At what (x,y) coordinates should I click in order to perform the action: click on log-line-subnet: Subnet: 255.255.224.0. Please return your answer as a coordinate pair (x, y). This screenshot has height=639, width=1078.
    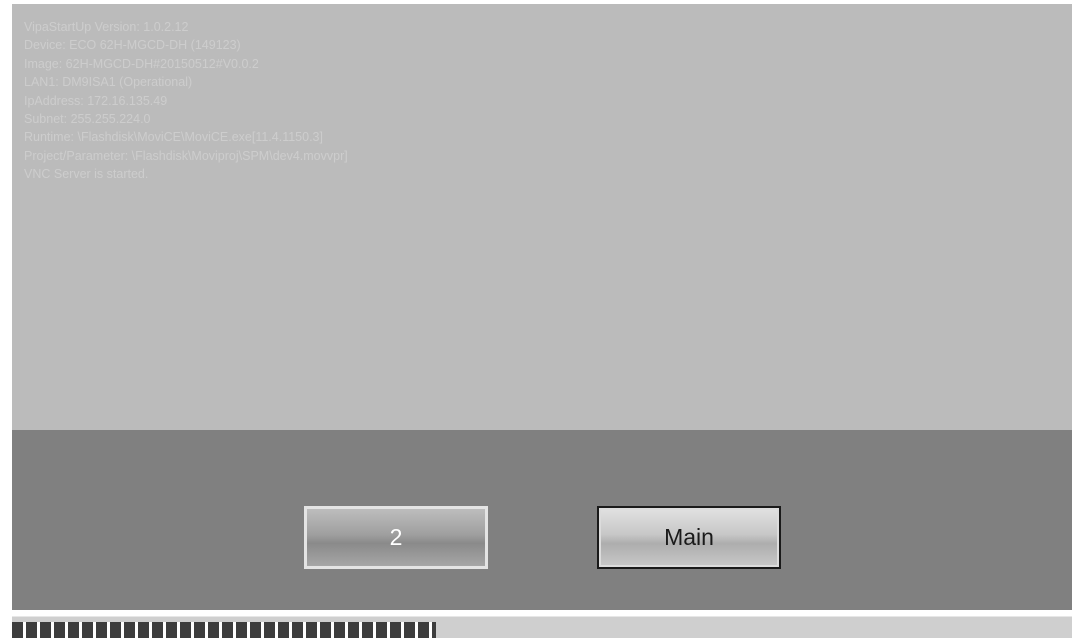
    Looking at the image, I should click on (87, 119).